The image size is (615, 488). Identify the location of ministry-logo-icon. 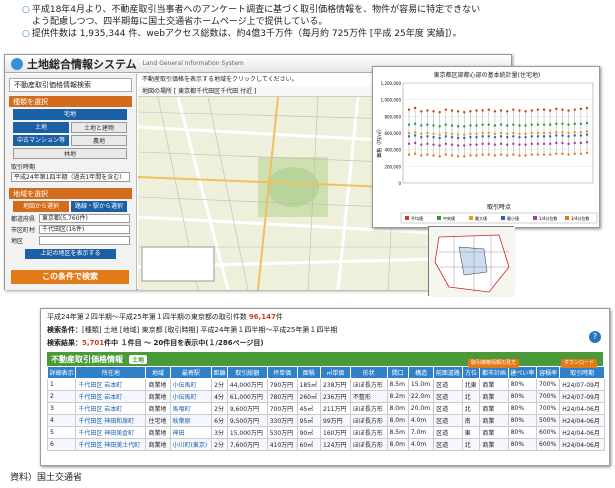
(17, 63).